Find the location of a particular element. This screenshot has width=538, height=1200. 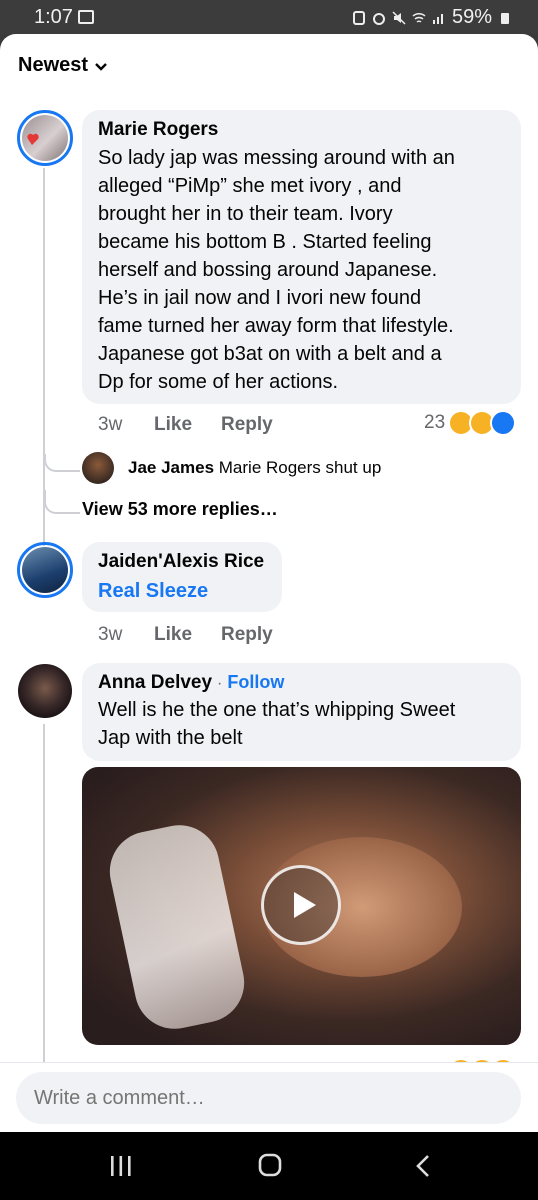

battery-icon is located at coordinates (505, 18).